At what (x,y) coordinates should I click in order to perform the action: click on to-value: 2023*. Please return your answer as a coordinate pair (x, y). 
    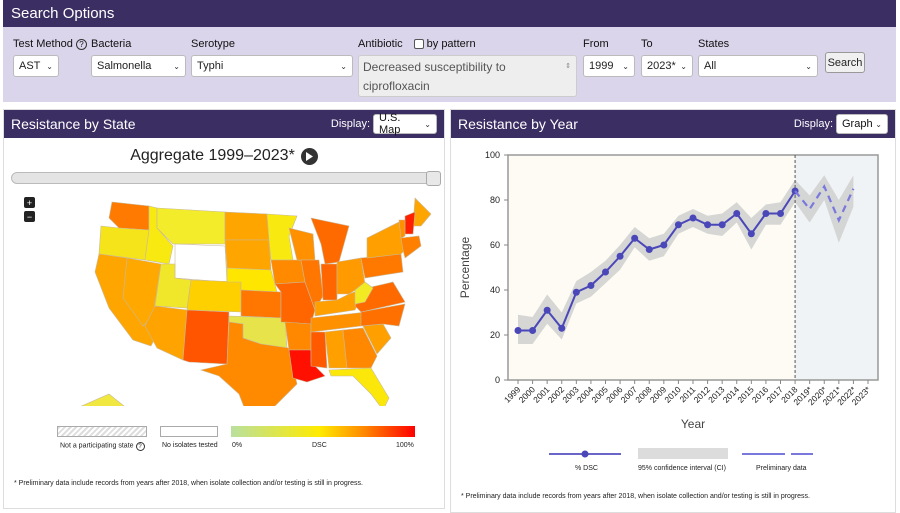
    Looking at the image, I should click on (661, 66).